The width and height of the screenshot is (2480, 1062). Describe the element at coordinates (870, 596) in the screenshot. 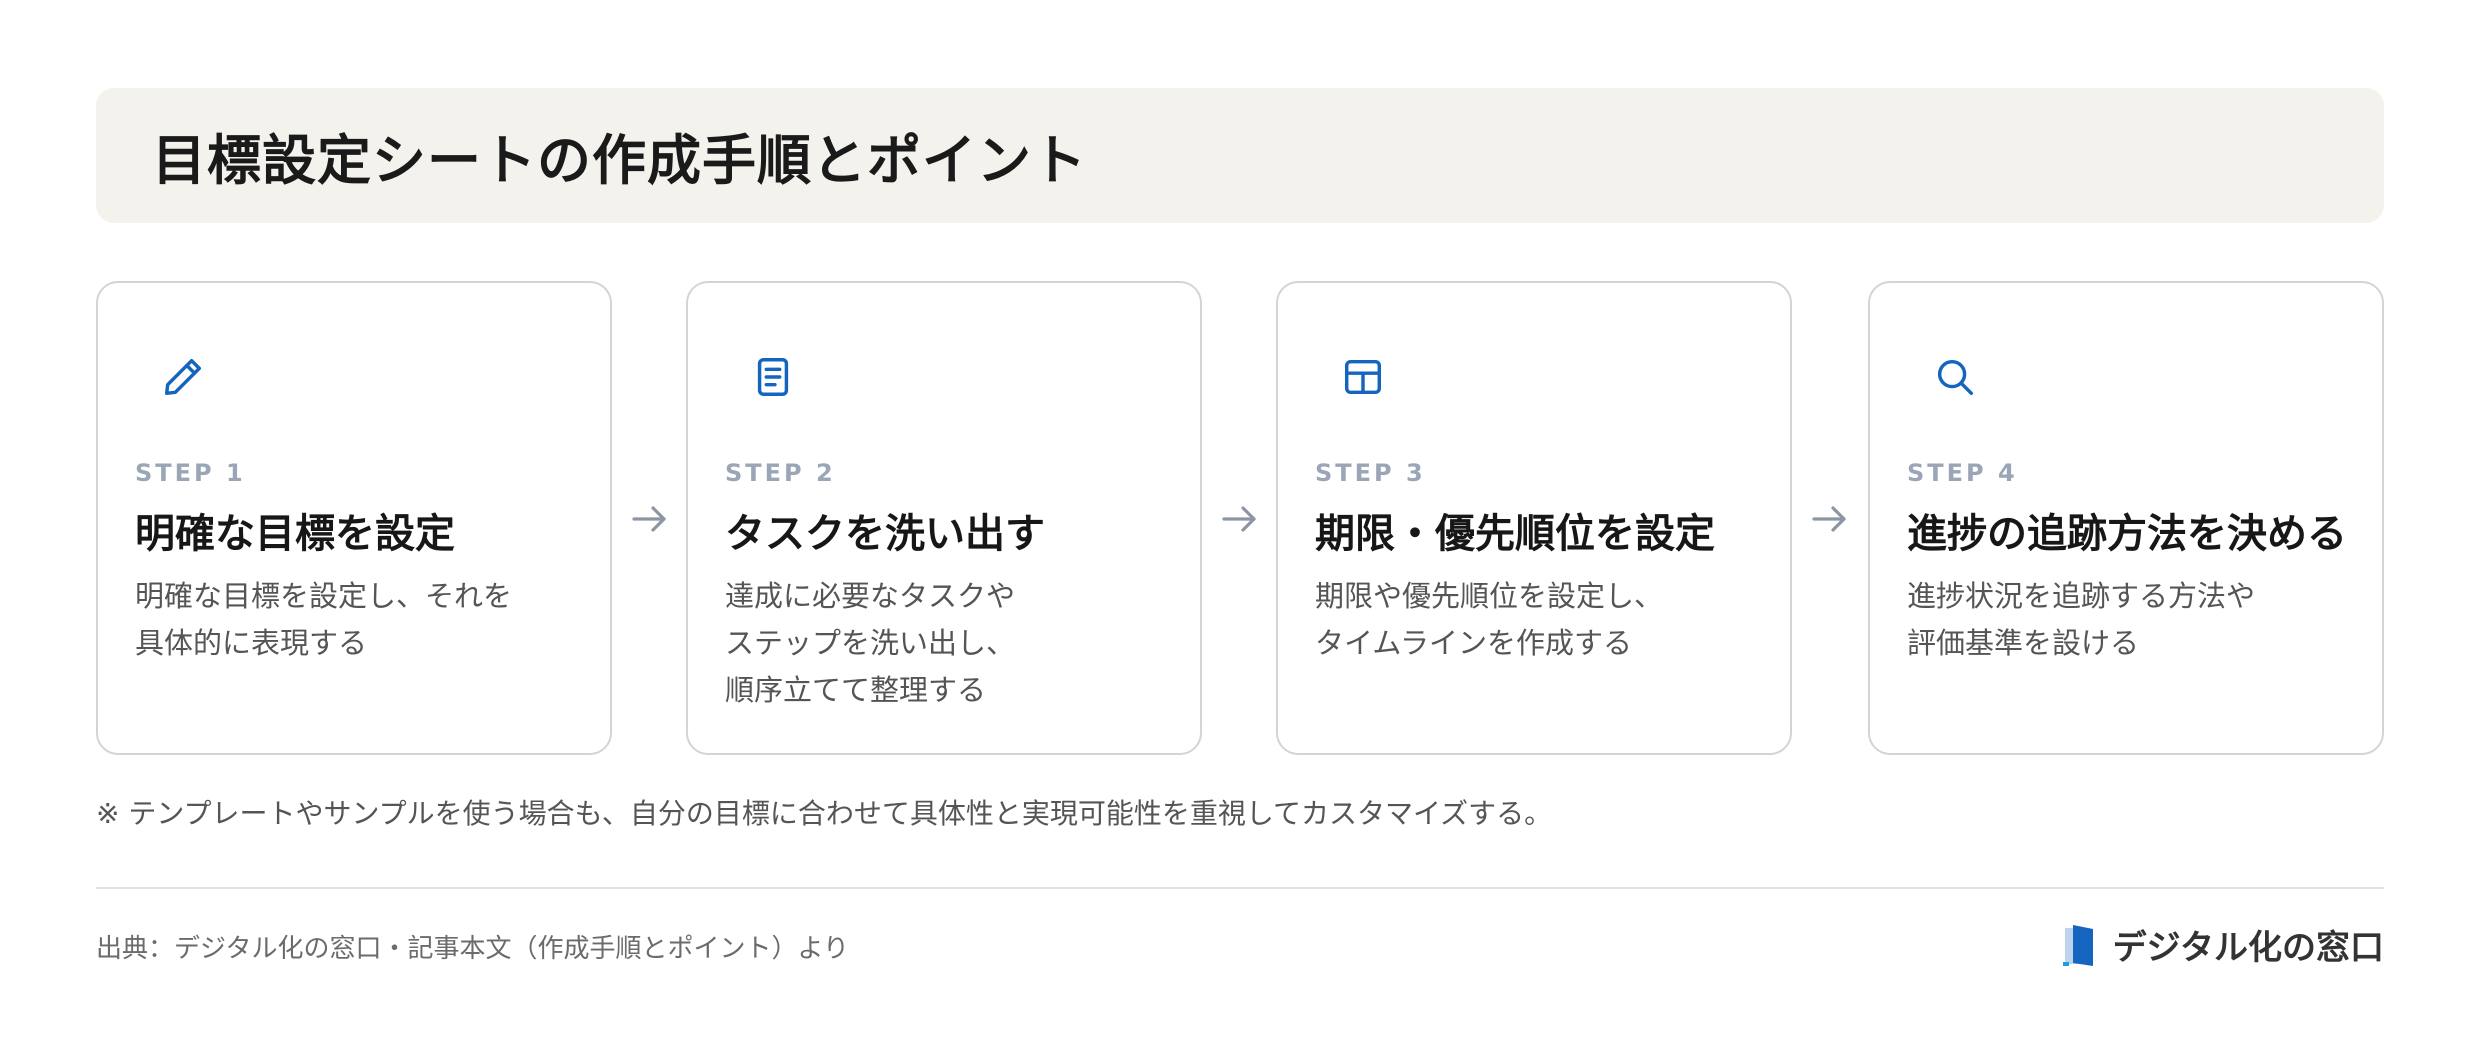

I see `step-description-line: 達成に必要なタスクや` at that location.